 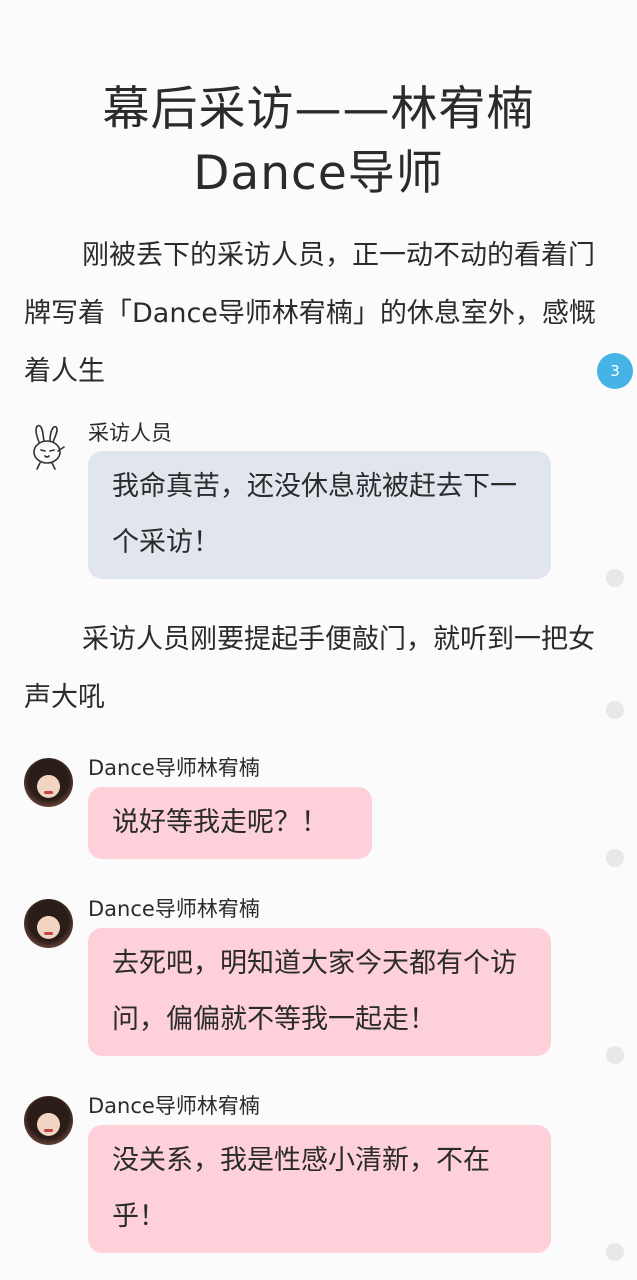 What do you see at coordinates (318, 142) in the screenshot?
I see `page-title: 幕后采访——林宥楠 Dance导师` at bounding box center [318, 142].